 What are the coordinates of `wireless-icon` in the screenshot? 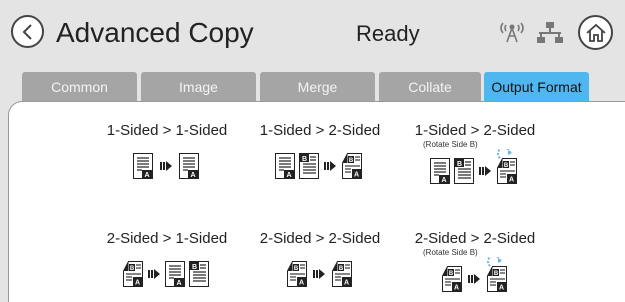 It's located at (512, 32).